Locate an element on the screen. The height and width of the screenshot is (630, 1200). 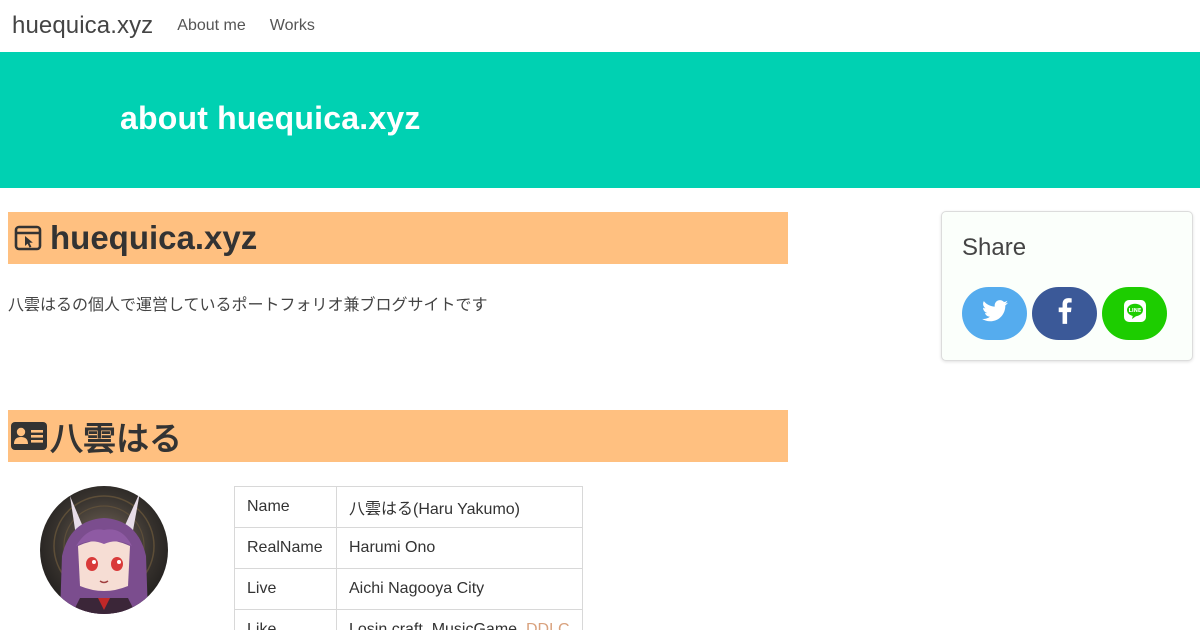
id-card-icon is located at coordinates (29, 436).